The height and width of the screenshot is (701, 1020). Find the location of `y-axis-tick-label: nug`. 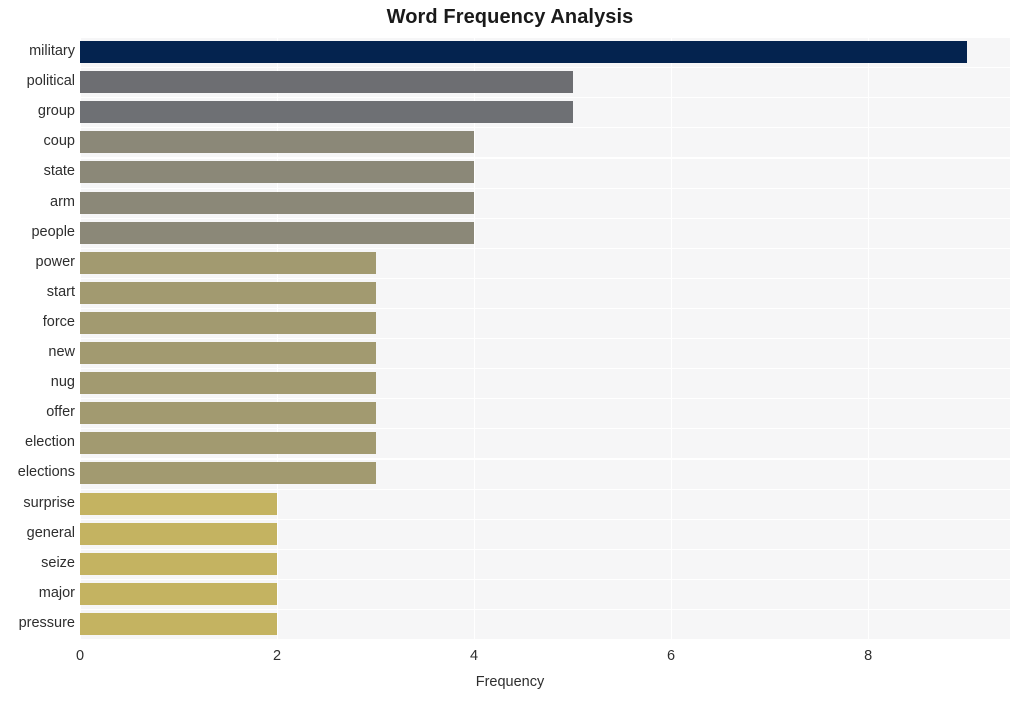

y-axis-tick-label: nug is located at coordinates (62, 382).